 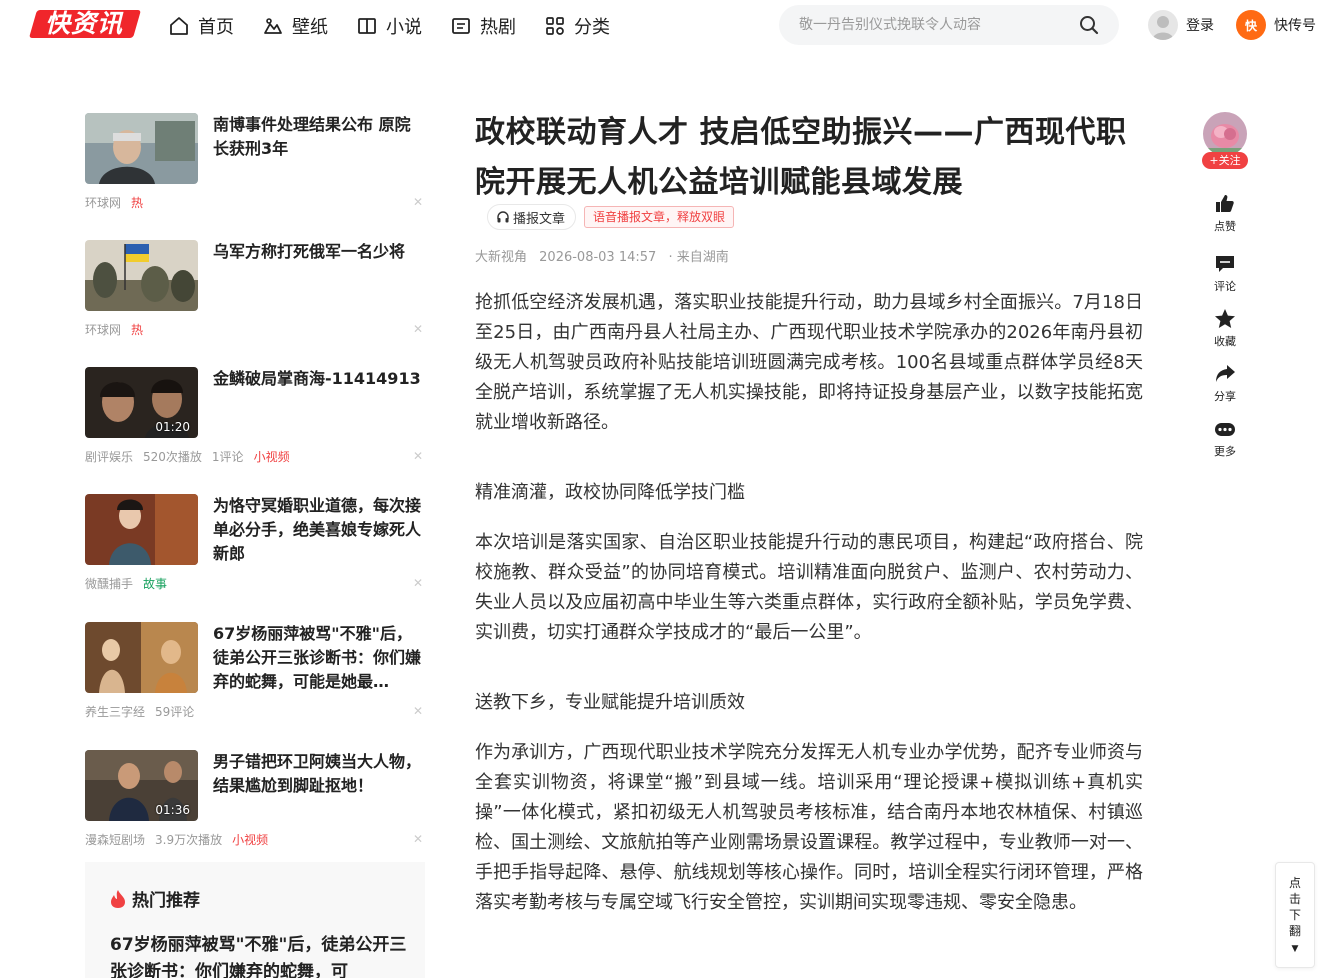 What do you see at coordinates (1181, 25) in the screenshot?
I see `login-link: 登录` at bounding box center [1181, 25].